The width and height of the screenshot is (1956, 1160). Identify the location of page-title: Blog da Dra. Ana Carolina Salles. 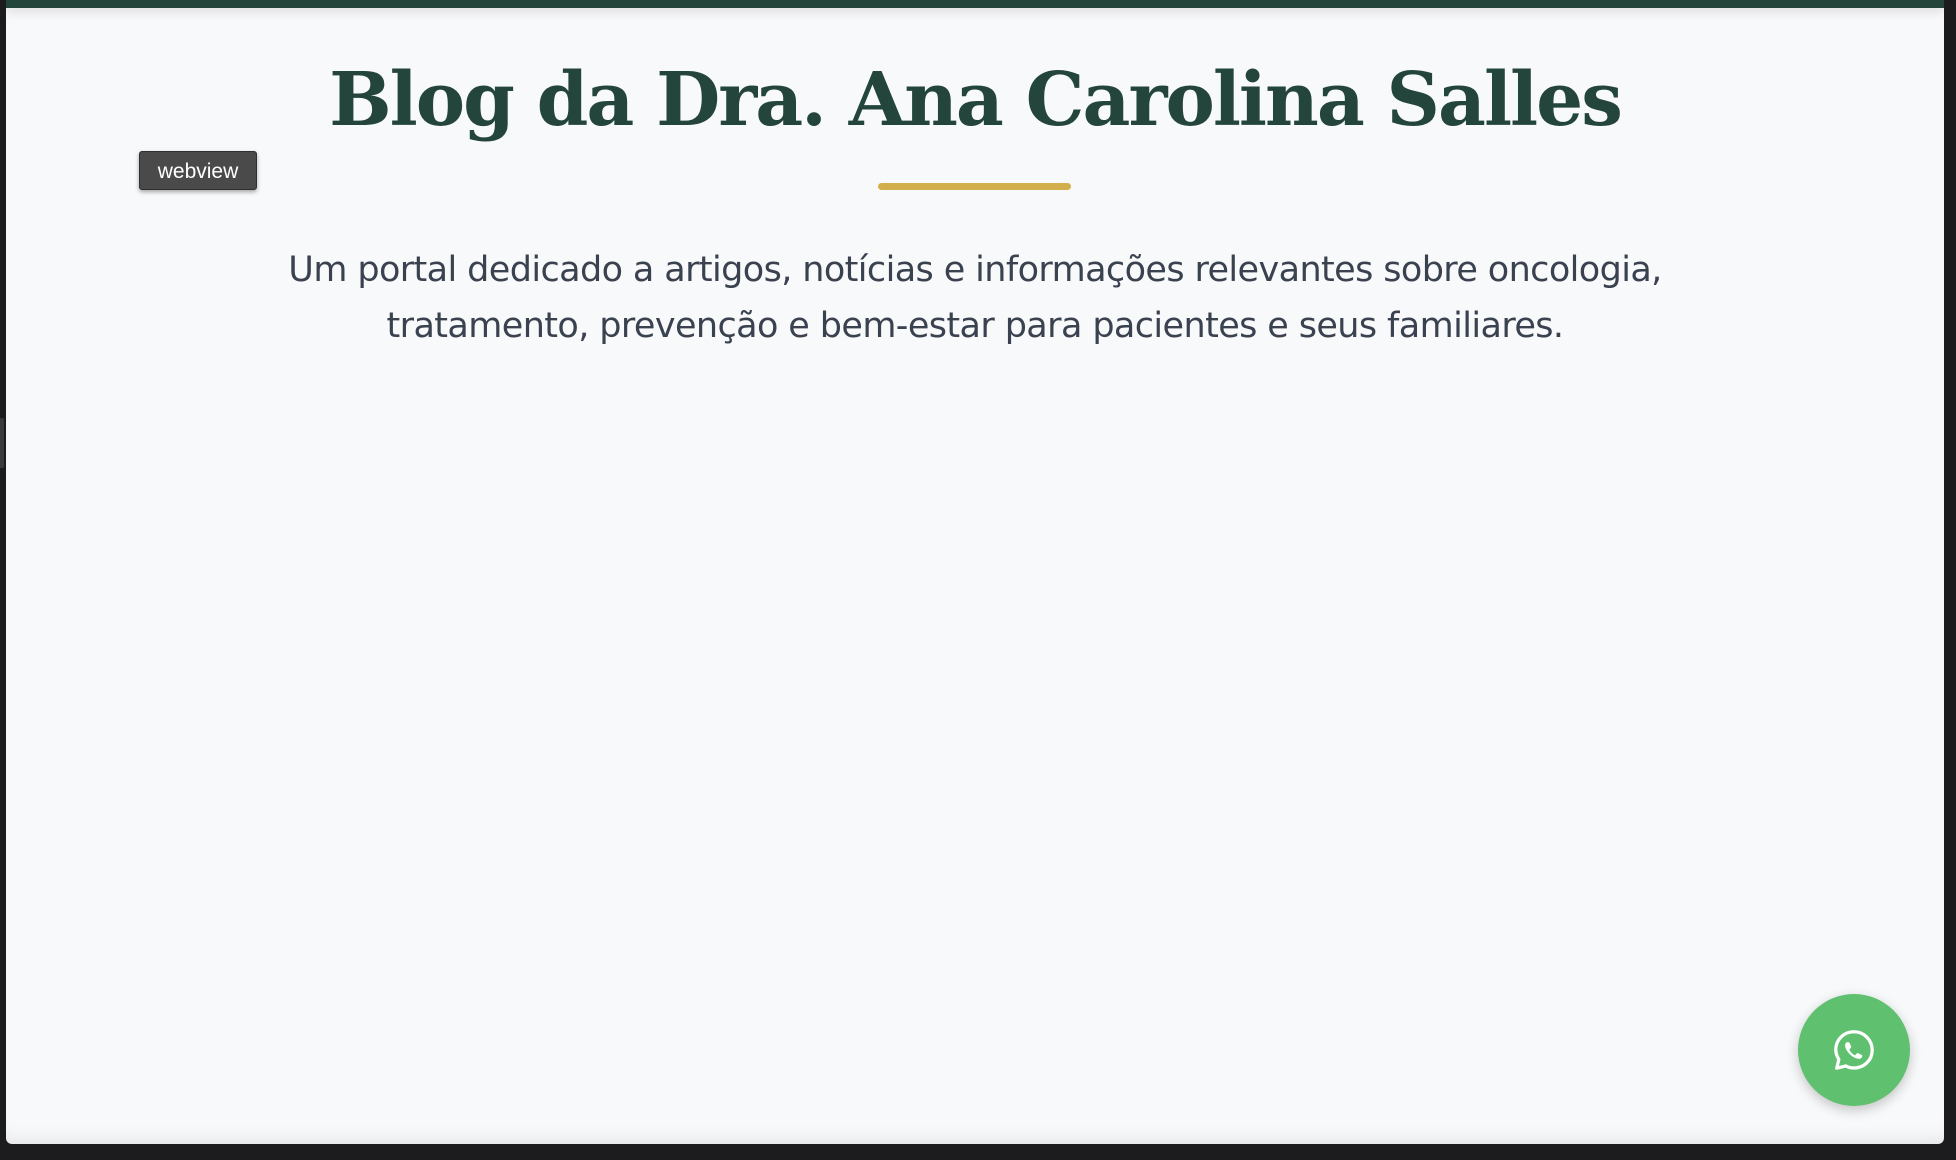
(976, 100).